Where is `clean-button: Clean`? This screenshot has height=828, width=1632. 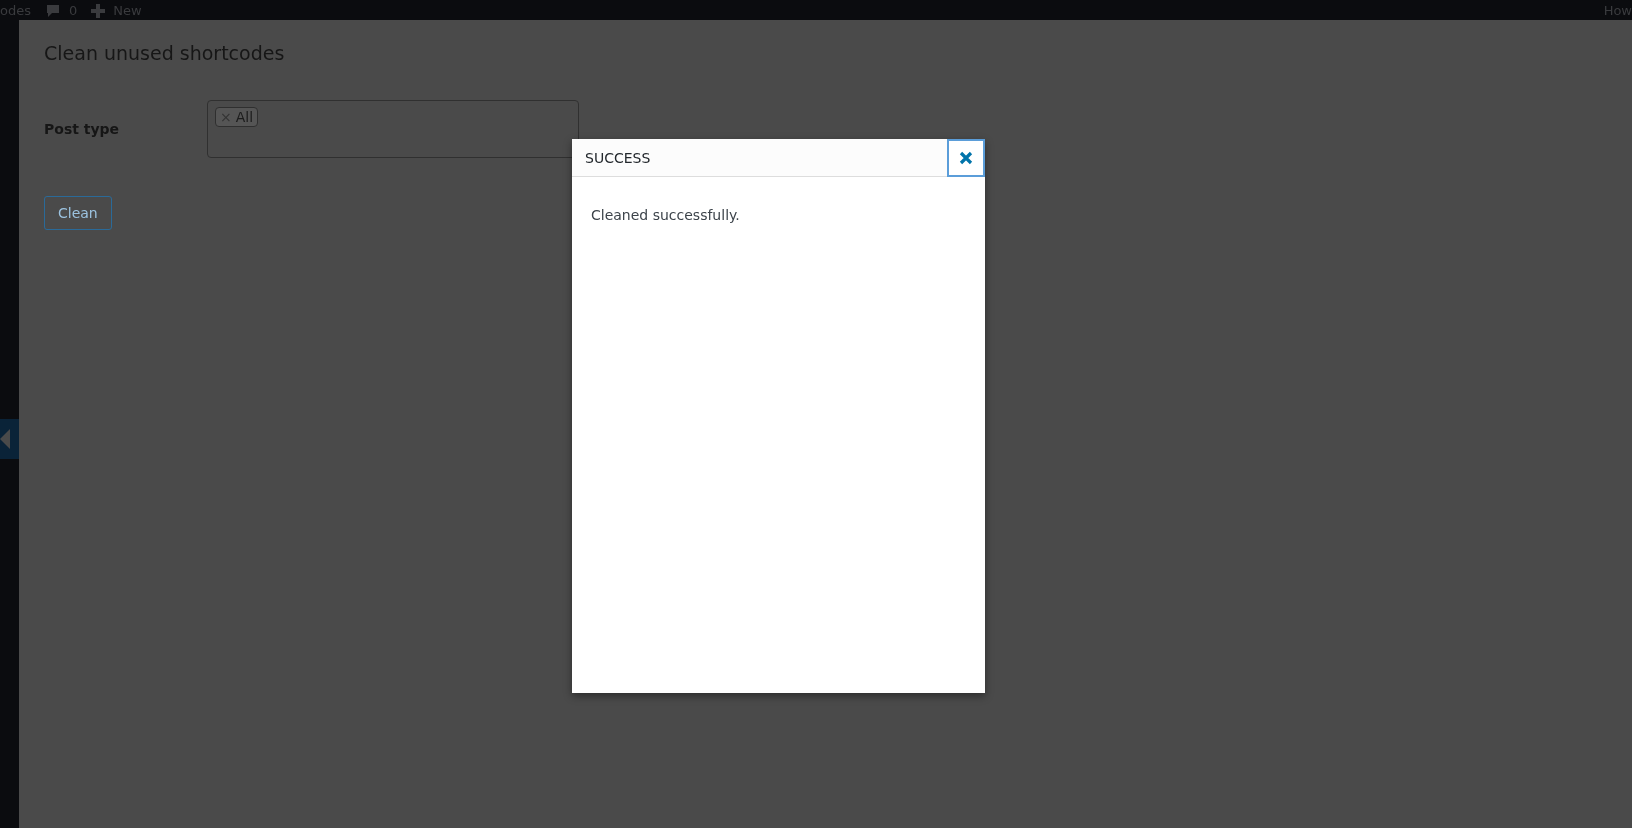
clean-button: Clean is located at coordinates (78, 213).